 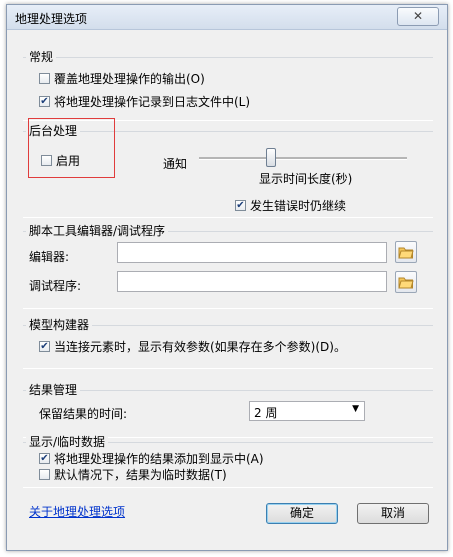 I want to click on general-group: 常规, so click(x=228, y=84).